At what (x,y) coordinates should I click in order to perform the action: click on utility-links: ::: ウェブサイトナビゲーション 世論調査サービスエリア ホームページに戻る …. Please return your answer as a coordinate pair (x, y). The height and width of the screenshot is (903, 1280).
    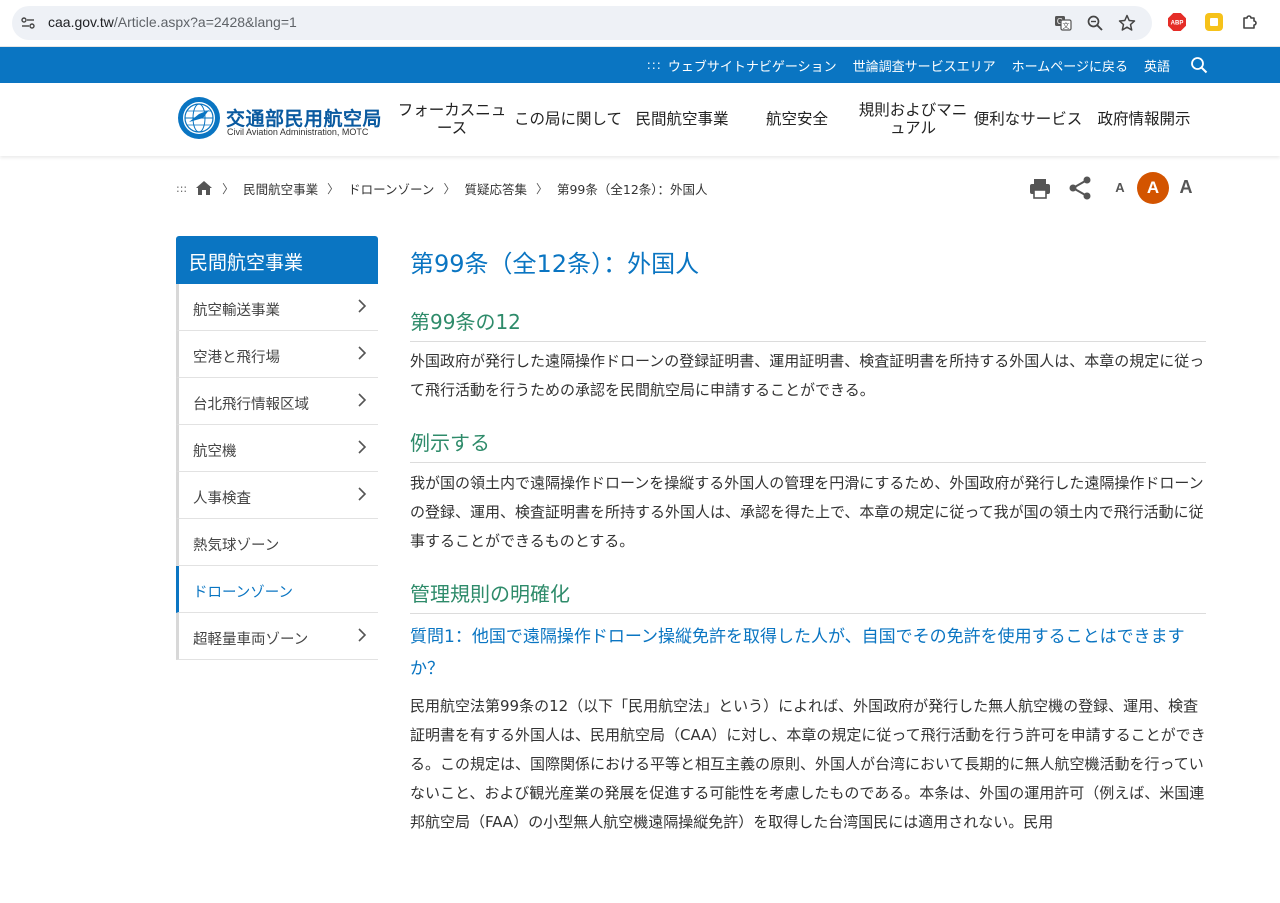
    Looking at the image, I should click on (908, 65).